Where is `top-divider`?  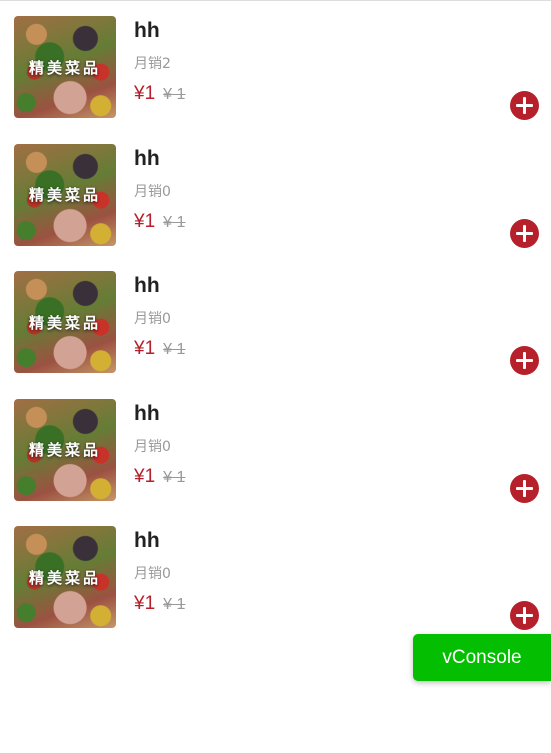
top-divider is located at coordinates (275, 0).